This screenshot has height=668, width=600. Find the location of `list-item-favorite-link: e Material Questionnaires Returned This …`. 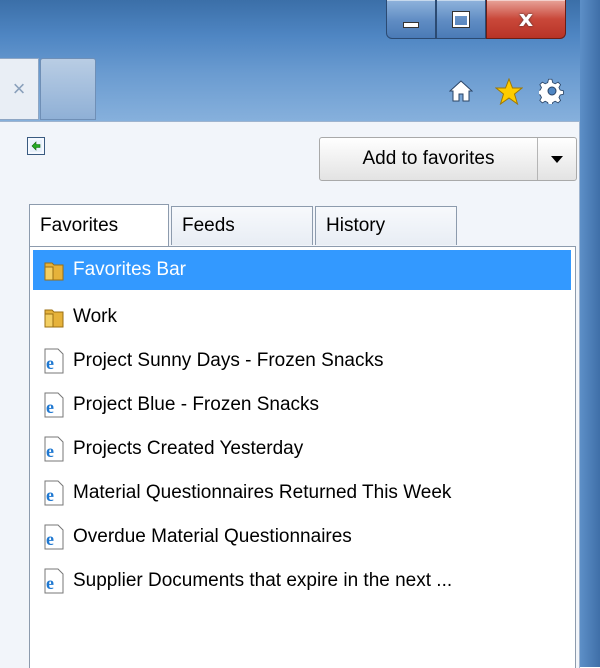

list-item-favorite-link: e Material Questionnaires Returned This … is located at coordinates (242, 493).